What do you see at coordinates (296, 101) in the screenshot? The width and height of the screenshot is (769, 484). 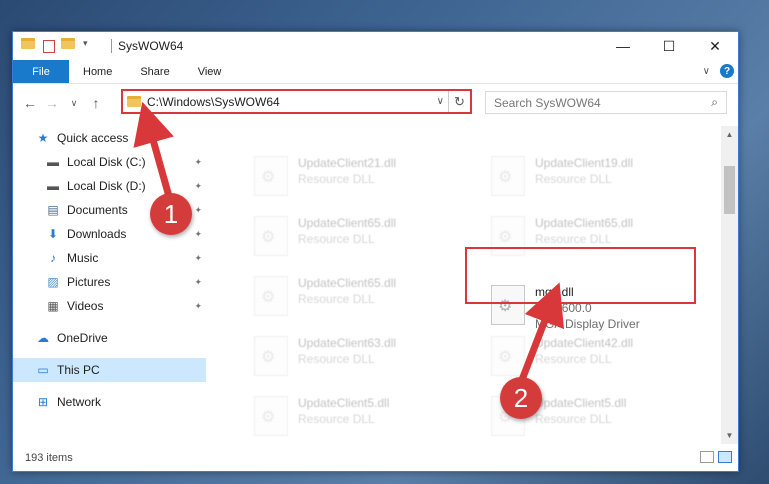 I see `address-bar: C:\Windows\SysWOW64 ∨ ↻` at bounding box center [296, 101].